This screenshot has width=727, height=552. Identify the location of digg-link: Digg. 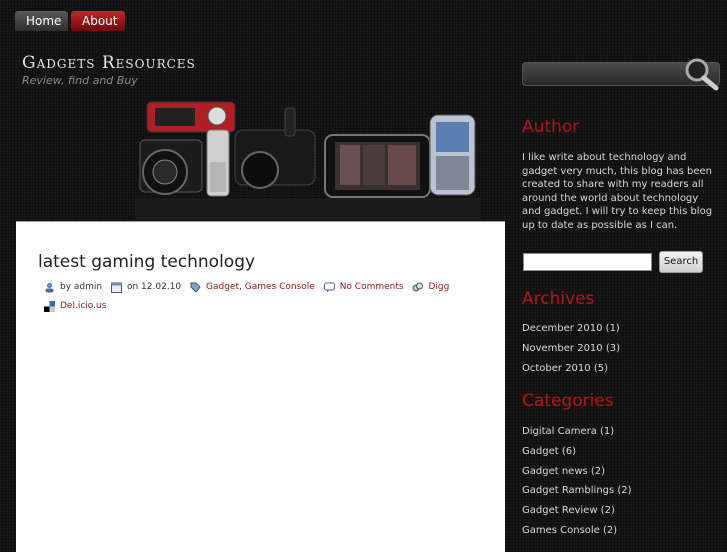
(438, 287).